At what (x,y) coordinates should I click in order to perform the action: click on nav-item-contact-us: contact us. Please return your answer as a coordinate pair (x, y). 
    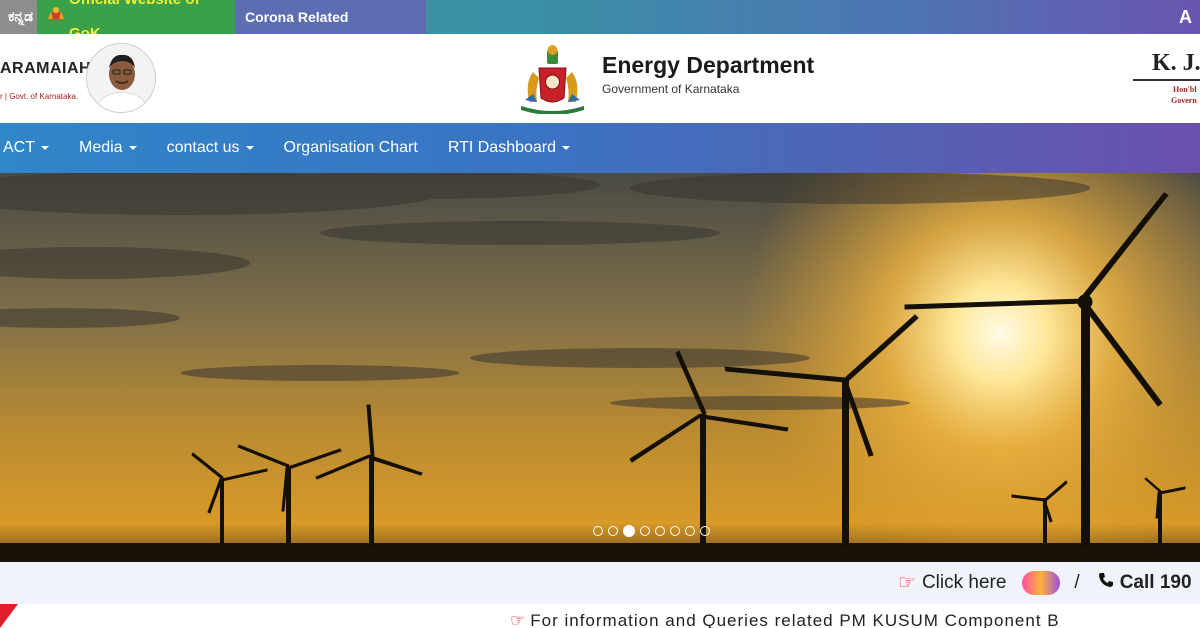
    Looking at the image, I should click on (210, 148).